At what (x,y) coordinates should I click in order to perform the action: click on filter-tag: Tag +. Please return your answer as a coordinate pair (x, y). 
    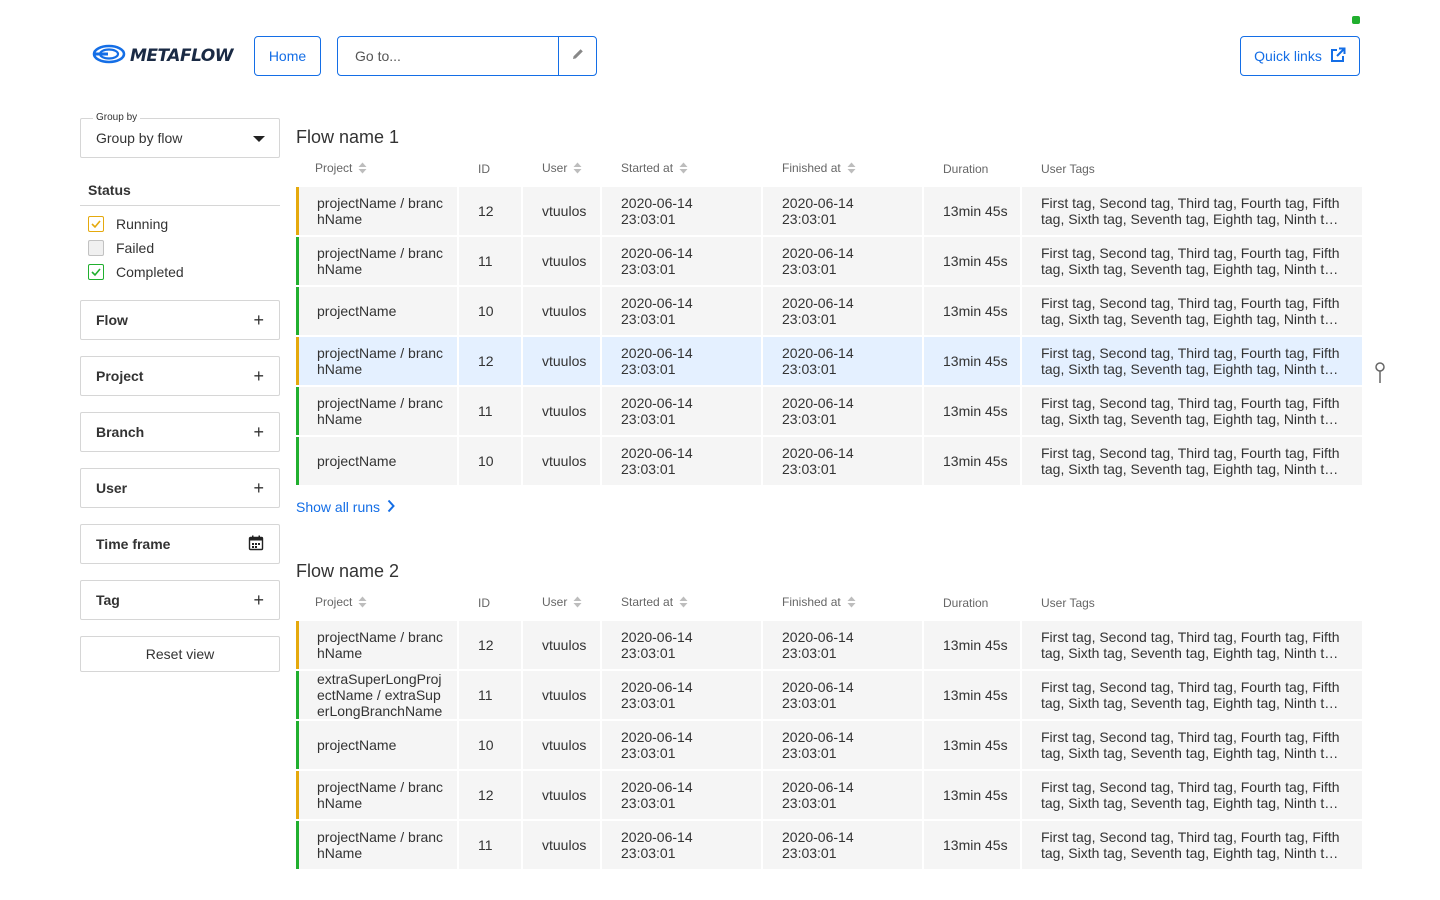
    Looking at the image, I should click on (180, 600).